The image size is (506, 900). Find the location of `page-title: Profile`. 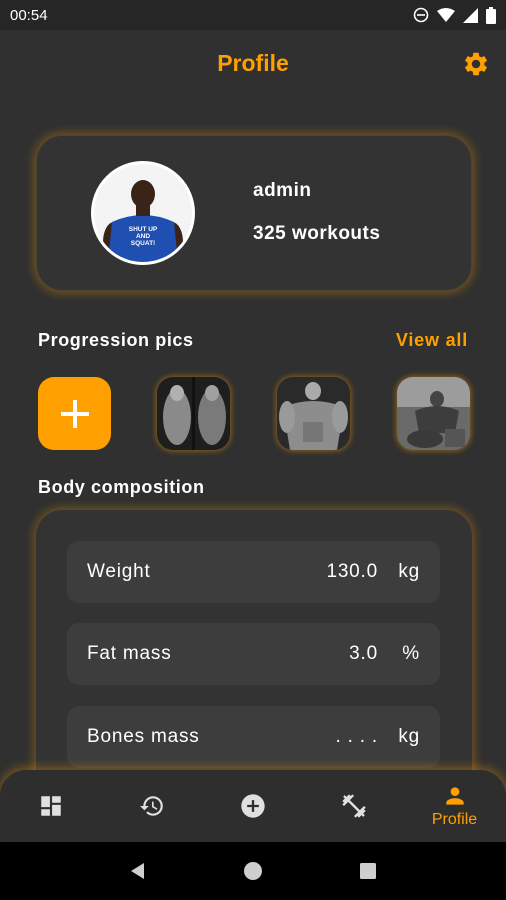

page-title: Profile is located at coordinates (253, 63).